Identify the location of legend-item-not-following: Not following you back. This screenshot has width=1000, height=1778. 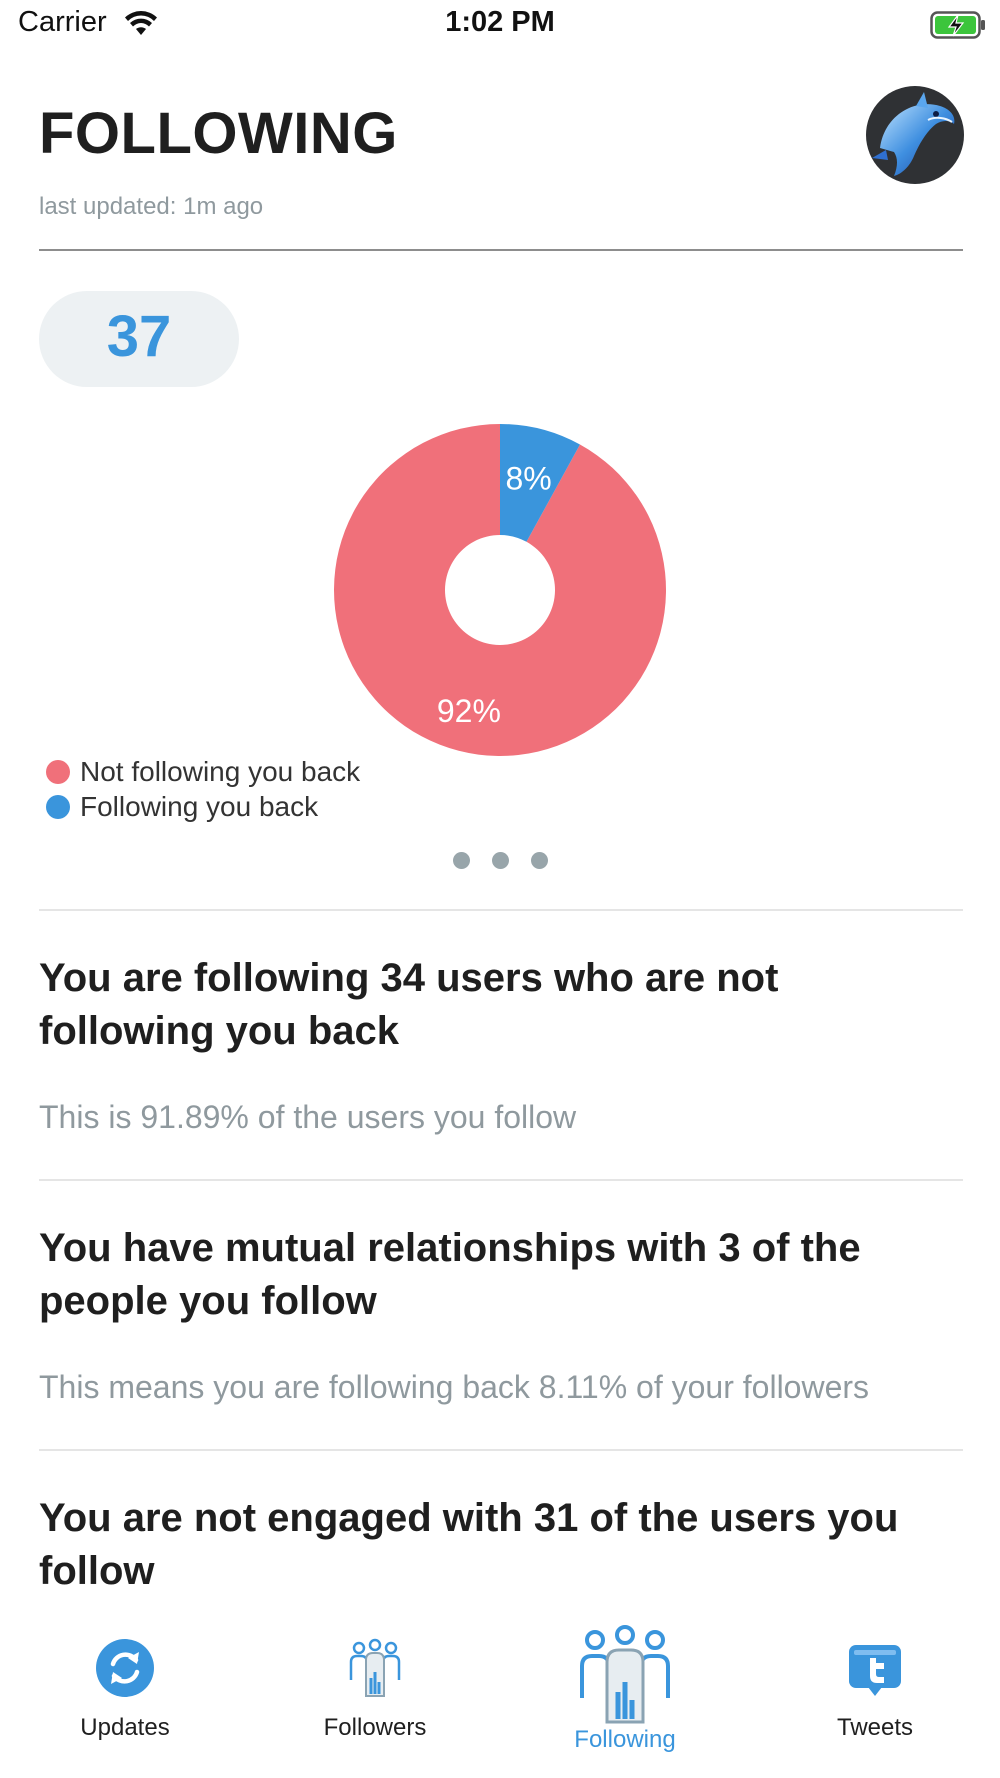
(203, 772).